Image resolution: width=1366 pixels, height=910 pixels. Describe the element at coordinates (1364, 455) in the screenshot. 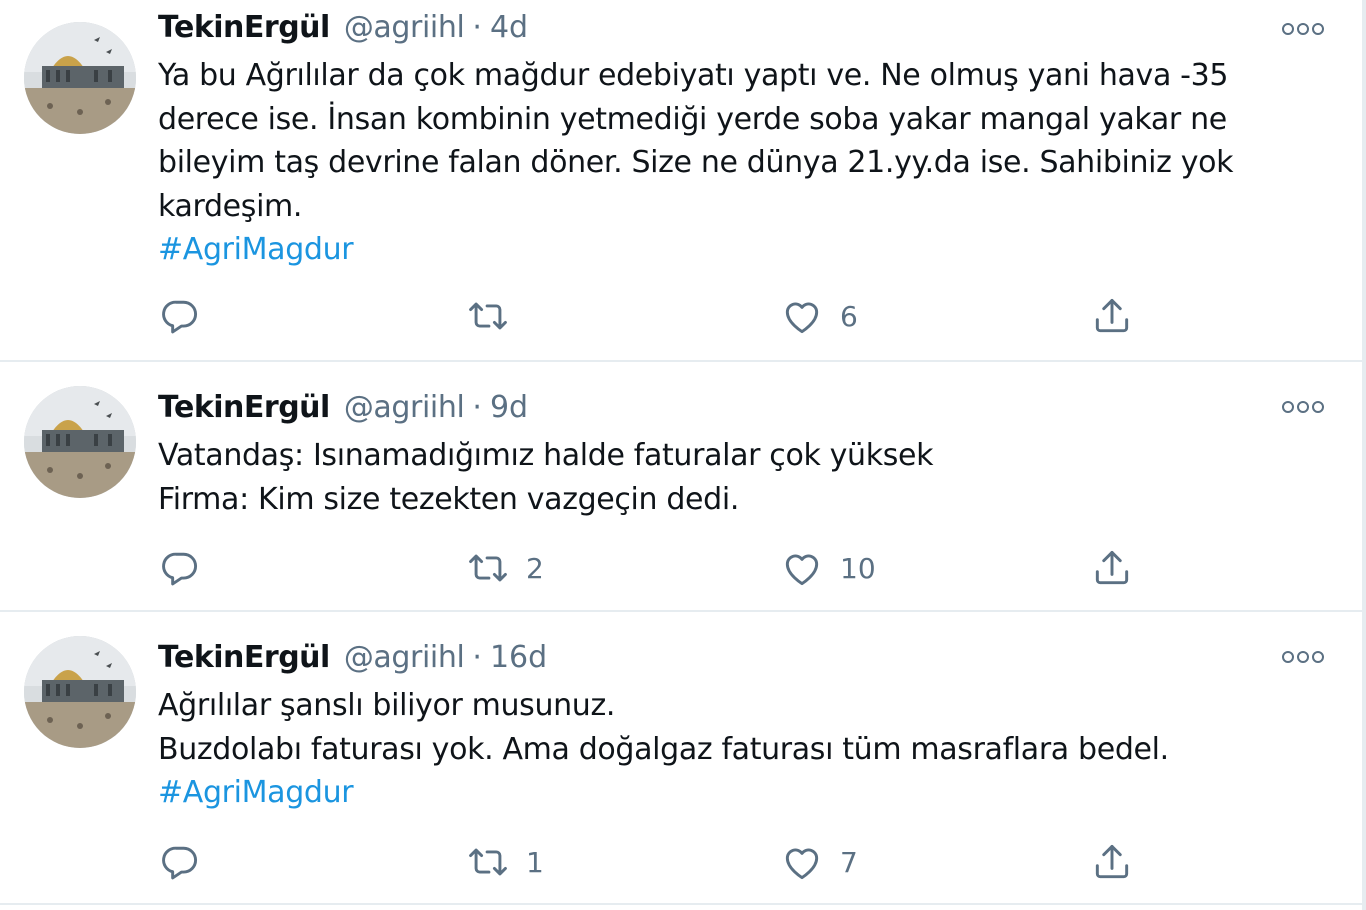

I see `feed-border` at that location.